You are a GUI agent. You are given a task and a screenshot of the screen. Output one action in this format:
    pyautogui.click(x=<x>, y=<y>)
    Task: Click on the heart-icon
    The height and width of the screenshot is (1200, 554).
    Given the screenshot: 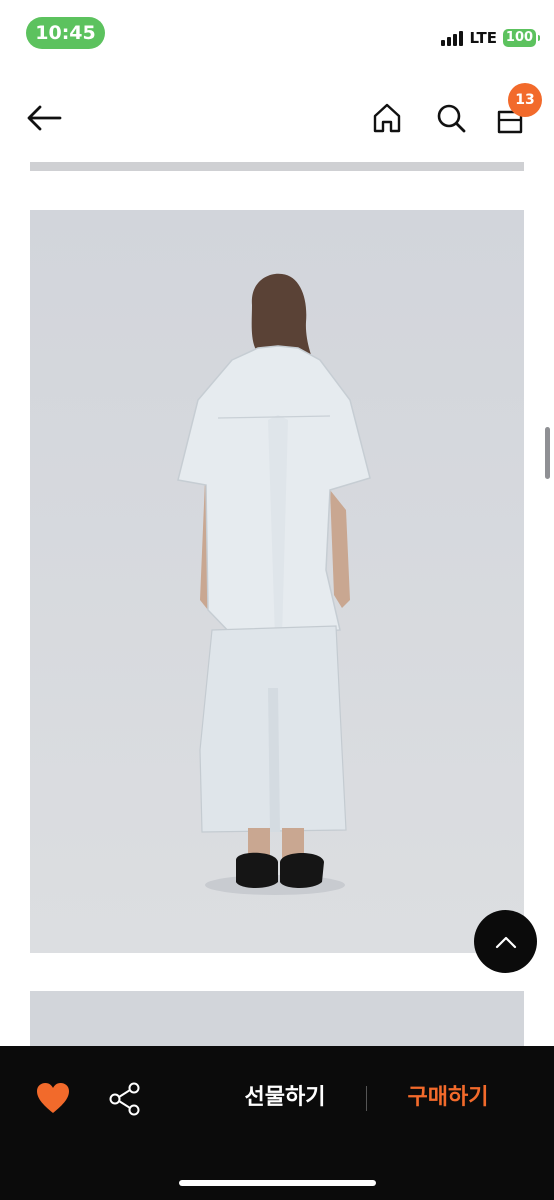 What is the action you would take?
    pyautogui.click(x=53, y=1098)
    